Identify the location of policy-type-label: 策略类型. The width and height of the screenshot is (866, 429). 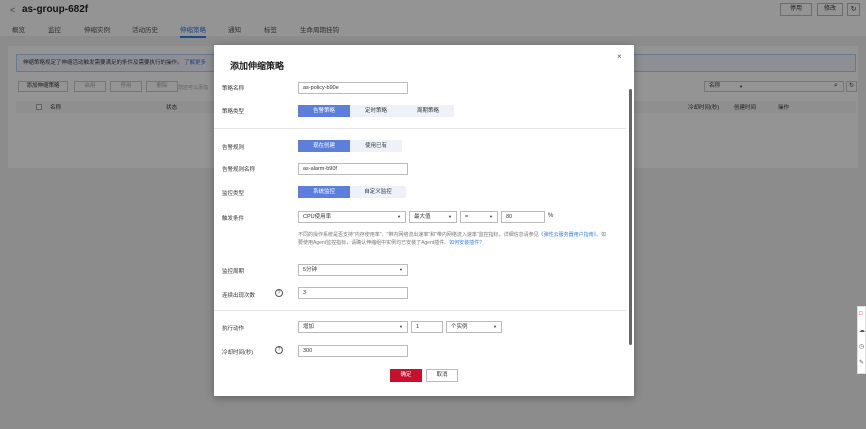
(233, 112).